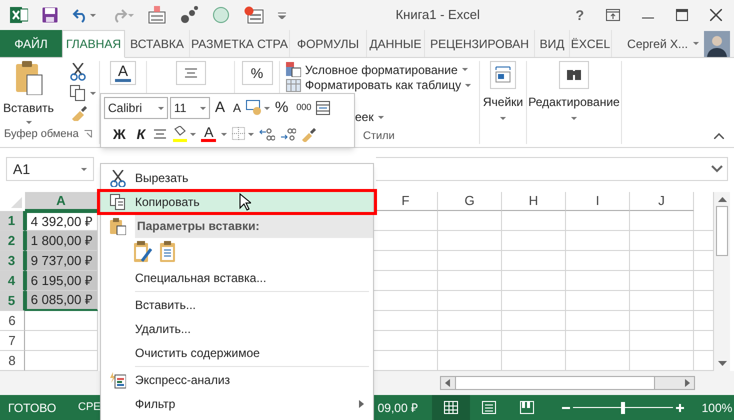 Image resolution: width=734 pixels, height=420 pixels. Describe the element at coordinates (12, 301) in the screenshot. I see `row-header: 5` at that location.